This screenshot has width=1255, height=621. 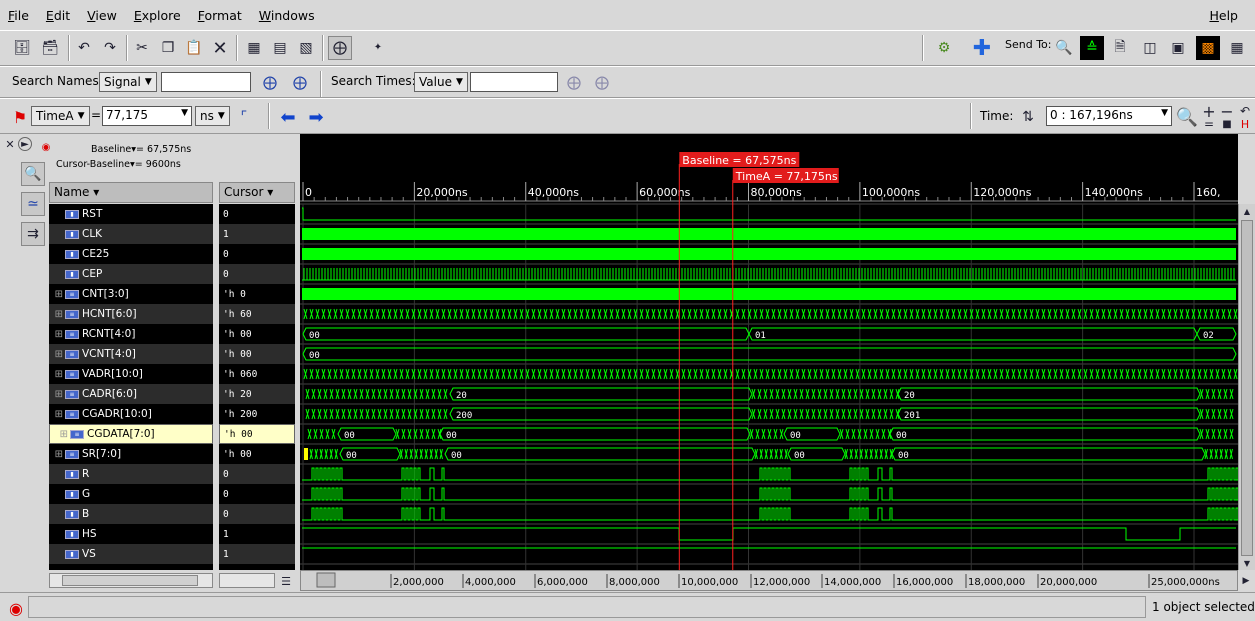 I want to click on copy-icon: ❐, so click(x=168, y=48).